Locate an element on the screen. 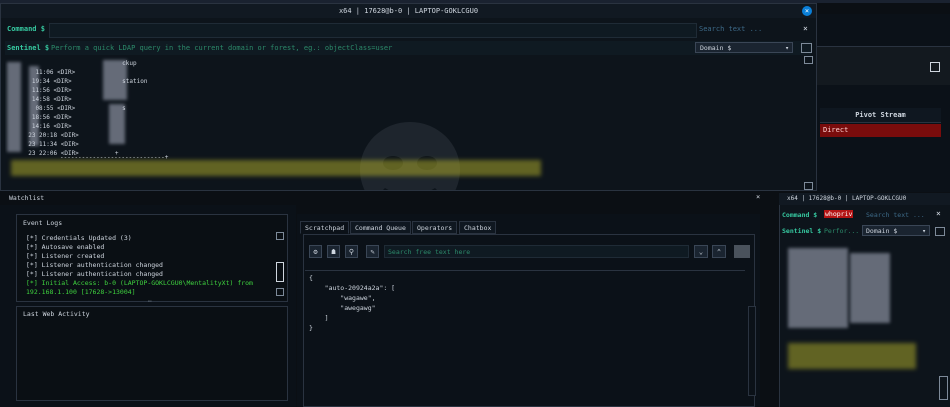  event-log-entry: [*] Listener created is located at coordinates (65, 256).